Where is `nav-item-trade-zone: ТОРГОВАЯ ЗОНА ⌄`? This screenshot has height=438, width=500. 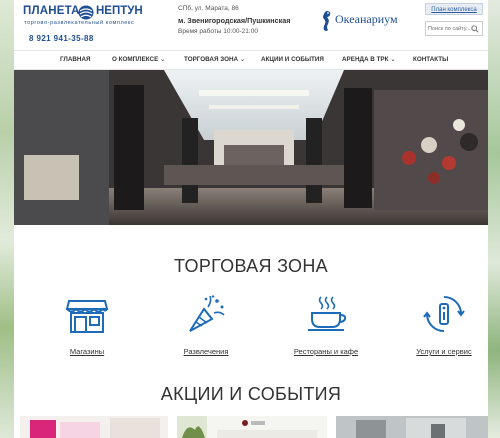
nav-item-trade-zone: ТОРГОВАЯ ЗОНА ⌄ is located at coordinates (214, 59).